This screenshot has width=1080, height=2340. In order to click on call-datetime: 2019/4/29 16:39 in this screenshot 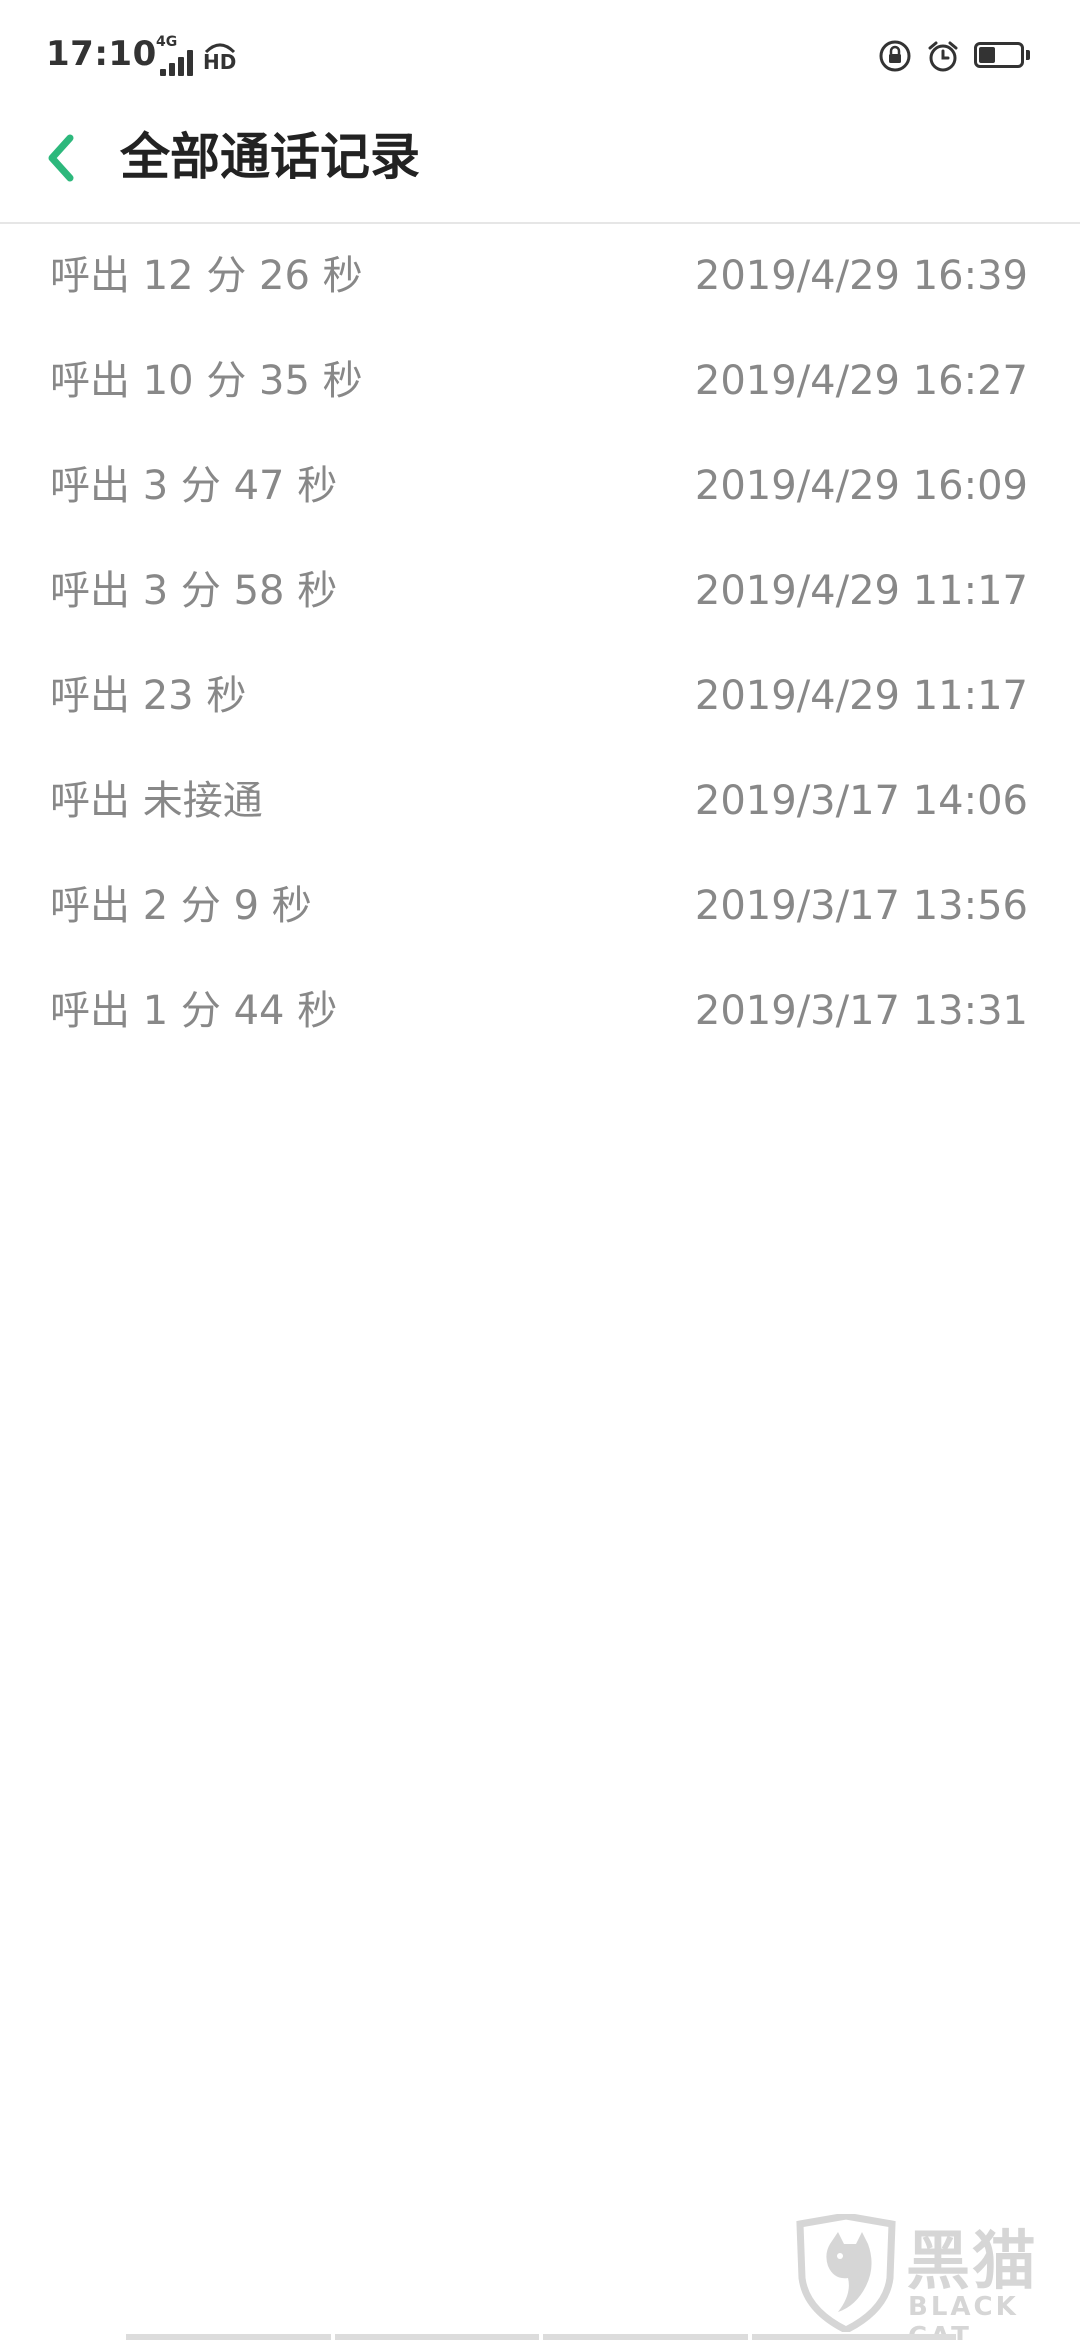, I will do `click(861, 276)`.